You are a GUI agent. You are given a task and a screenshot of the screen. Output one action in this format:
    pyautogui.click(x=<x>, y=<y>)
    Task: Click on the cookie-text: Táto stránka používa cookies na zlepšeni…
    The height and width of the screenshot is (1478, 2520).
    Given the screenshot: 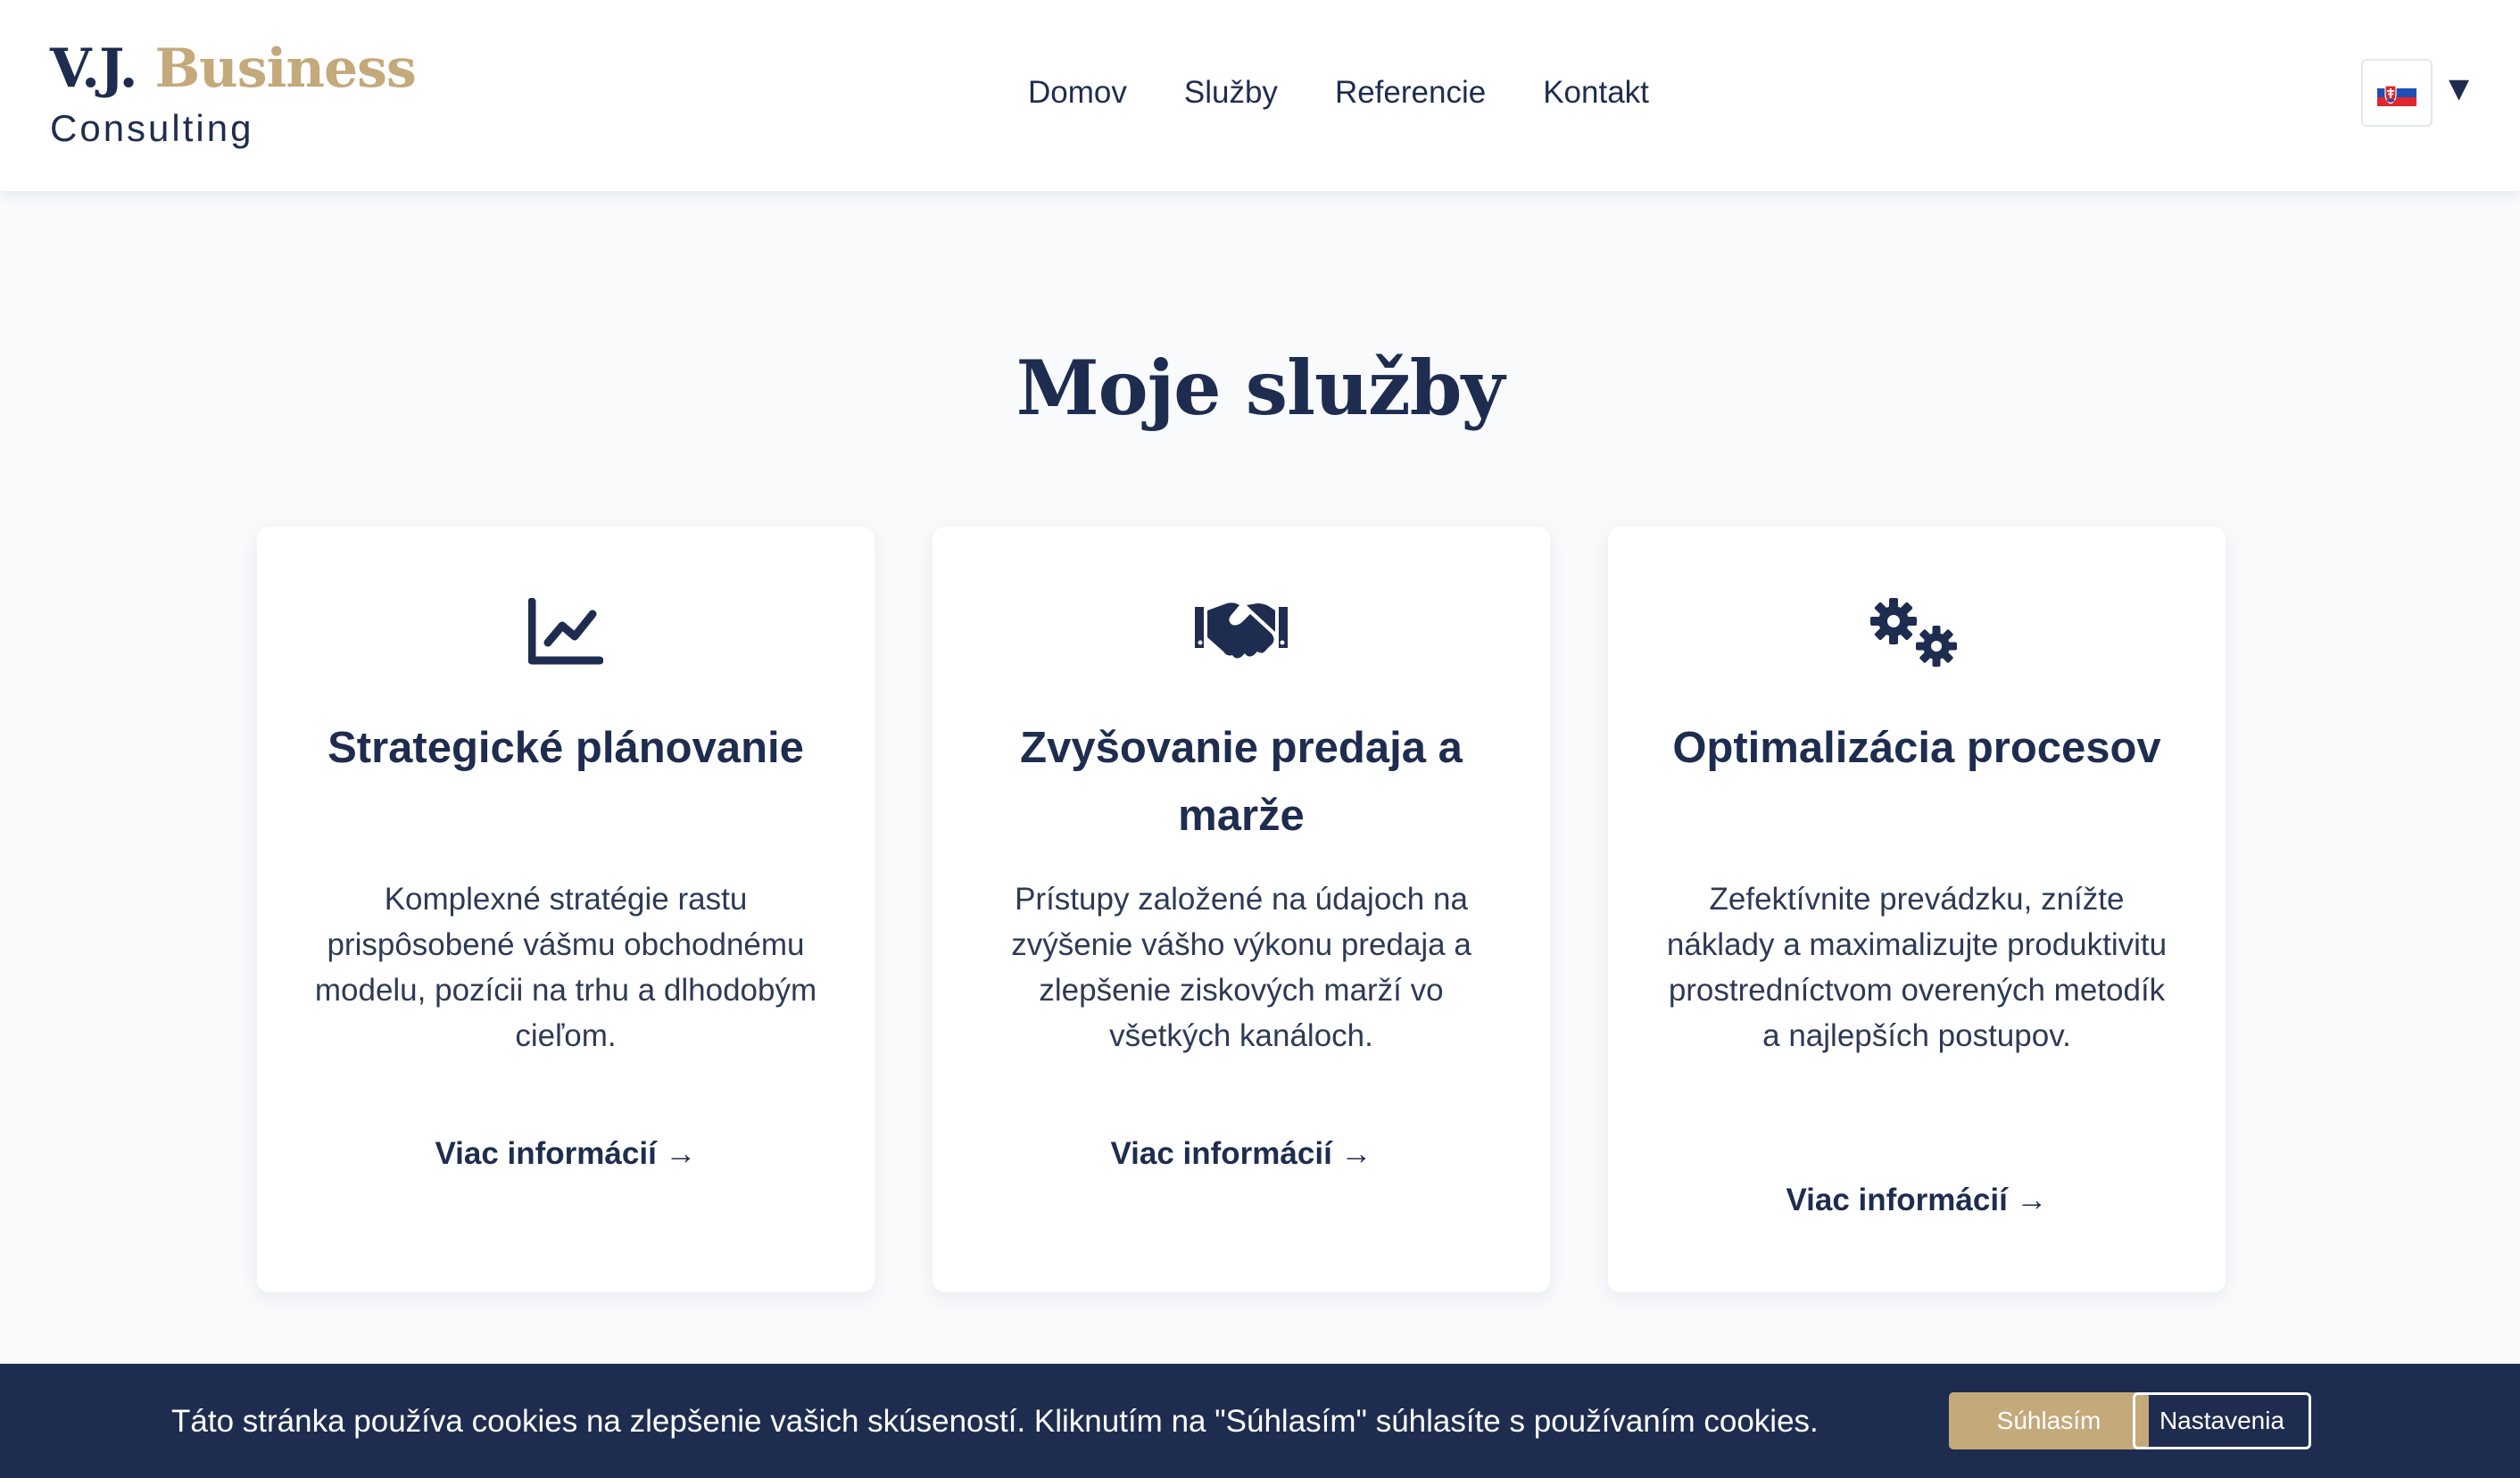 What is the action you would take?
    pyautogui.click(x=995, y=1421)
    